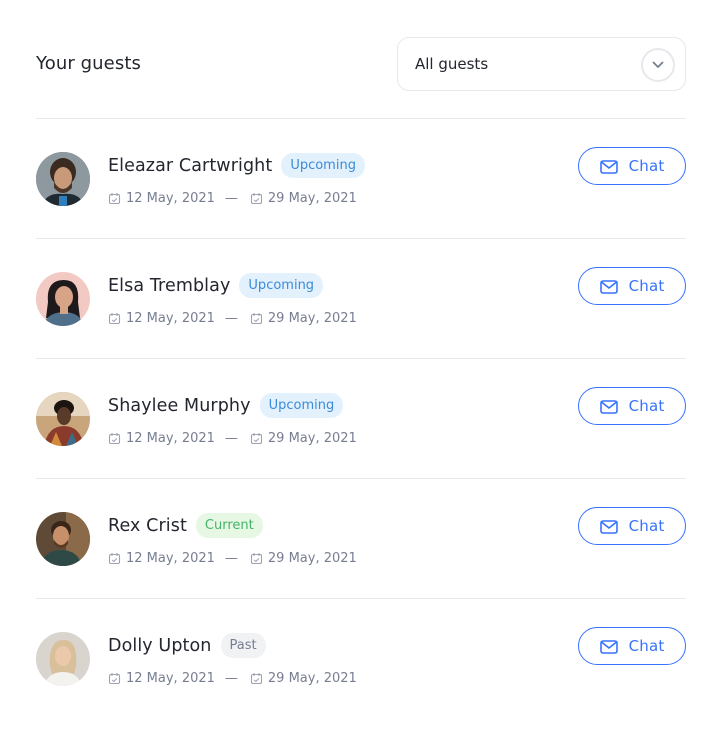 The height and width of the screenshot is (734, 719). Describe the element at coordinates (160, 646) in the screenshot. I see `guest-name: Dolly Upton` at that location.